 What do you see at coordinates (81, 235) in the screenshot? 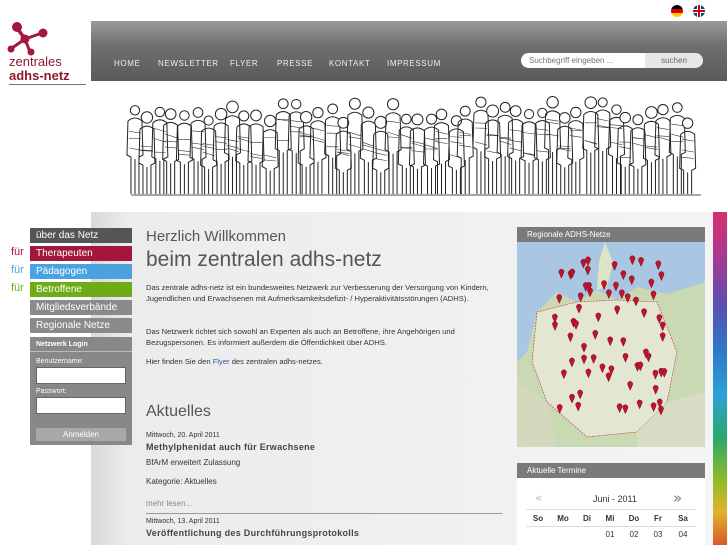
I see `sidebar-item-ueber-das-netz: über das Netz` at bounding box center [81, 235].